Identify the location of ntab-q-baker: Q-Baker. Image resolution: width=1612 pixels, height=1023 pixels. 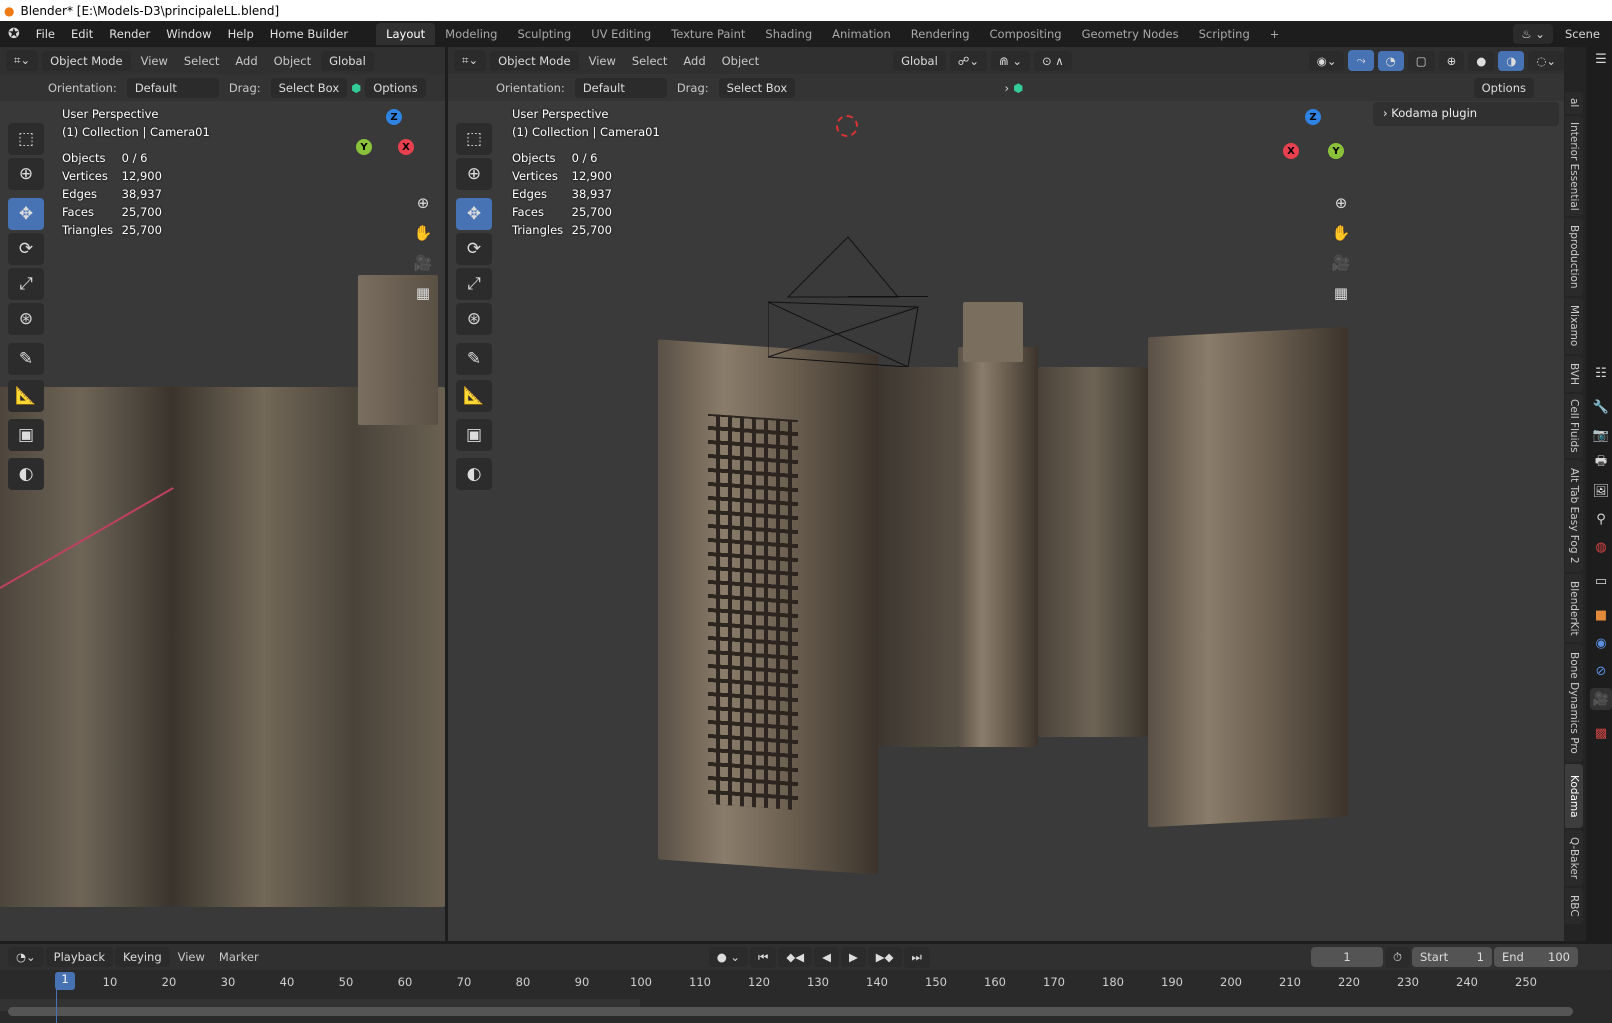
(1574, 858).